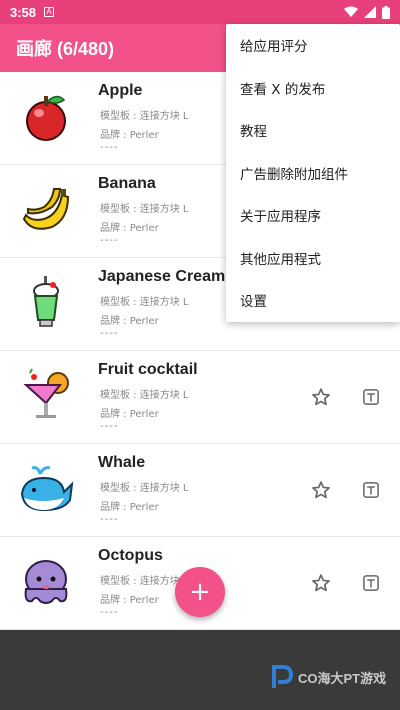  Describe the element at coordinates (46, 209) in the screenshot. I see `pixel-banana-icon` at that location.